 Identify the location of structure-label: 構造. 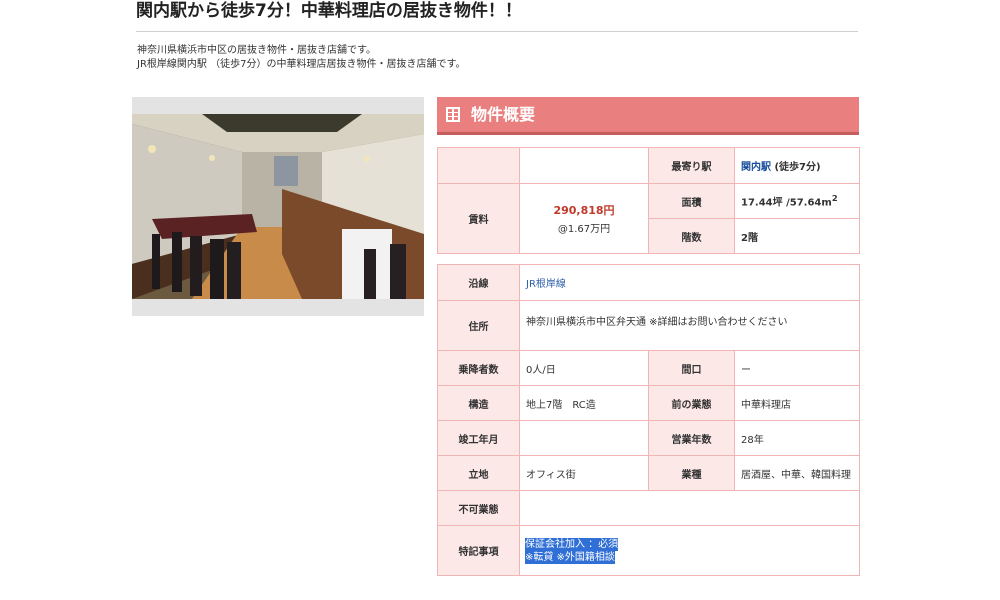
(478, 403).